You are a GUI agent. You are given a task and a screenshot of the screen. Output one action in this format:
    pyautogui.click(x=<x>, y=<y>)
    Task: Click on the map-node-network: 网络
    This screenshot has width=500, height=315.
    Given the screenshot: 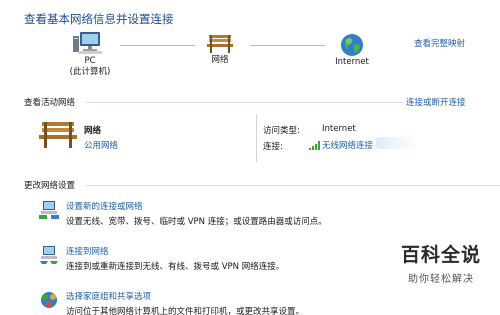 What is the action you would take?
    pyautogui.click(x=220, y=49)
    